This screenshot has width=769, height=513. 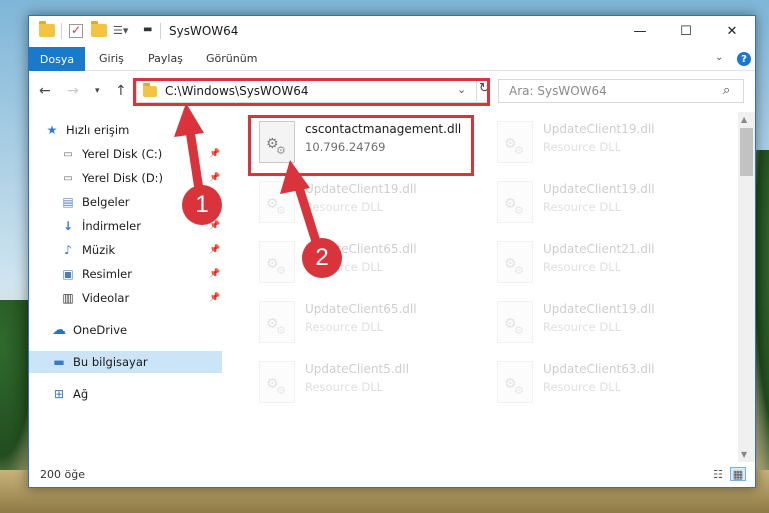 What do you see at coordinates (248, 178) in the screenshot?
I see `annotation-arrows` at bounding box center [248, 178].